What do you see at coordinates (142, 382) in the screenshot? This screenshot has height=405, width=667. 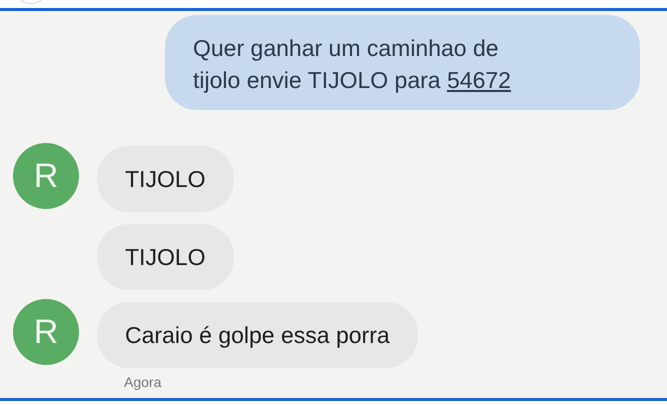 I see `timestamp: Agora` at bounding box center [142, 382].